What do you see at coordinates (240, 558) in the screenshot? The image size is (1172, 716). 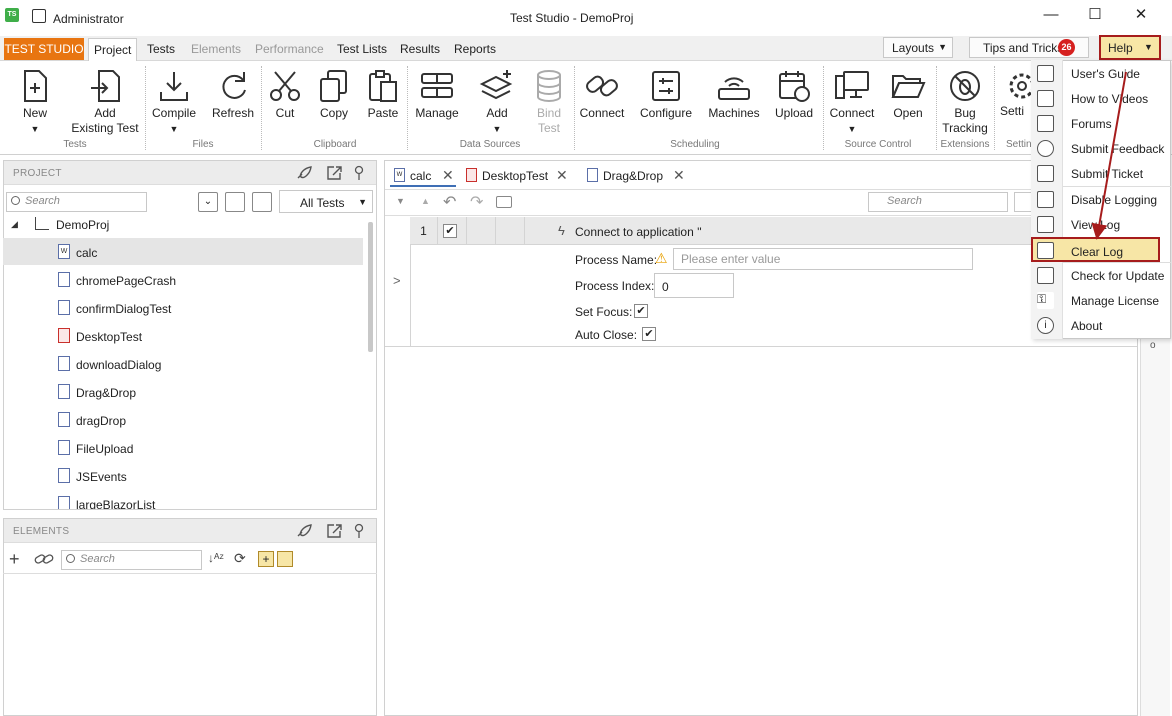 I see `refresh-icon: ⟳` at bounding box center [240, 558].